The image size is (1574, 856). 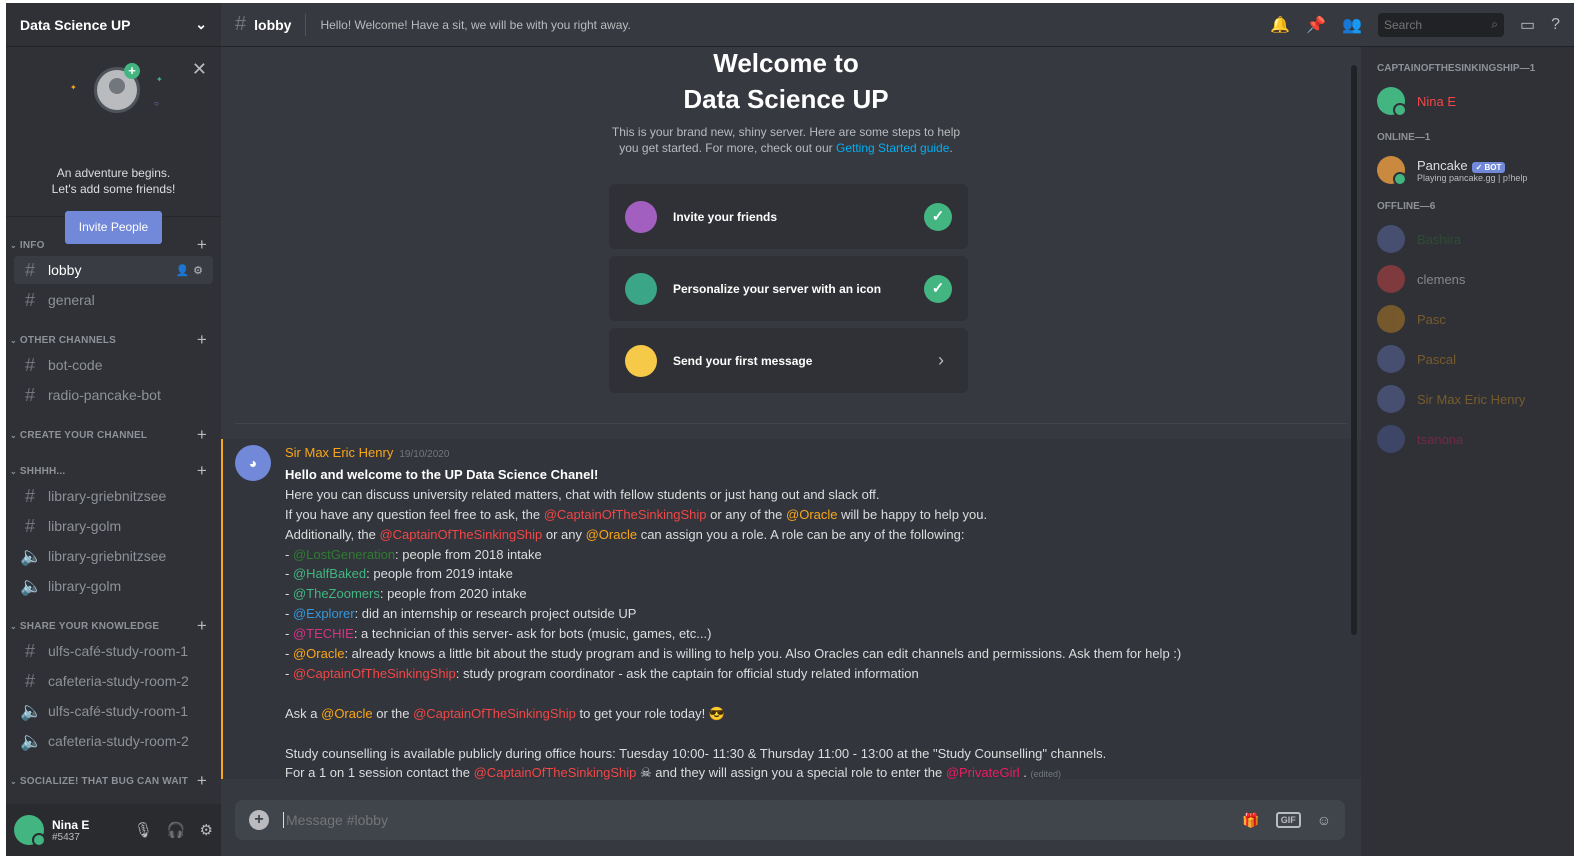 What do you see at coordinates (983, 772) in the screenshot?
I see `mention-private-girl: @PrivateGirl` at bounding box center [983, 772].